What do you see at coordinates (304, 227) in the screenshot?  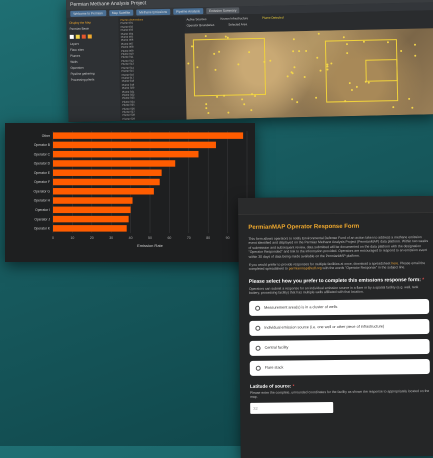 I see `form-title: PermianMAP Operator Response Form` at bounding box center [304, 227].